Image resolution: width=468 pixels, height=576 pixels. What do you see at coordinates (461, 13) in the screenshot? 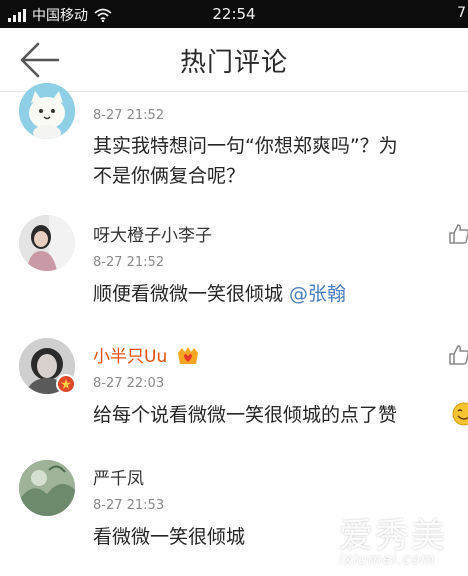
I see `status-right-partial: 7` at bounding box center [461, 13].